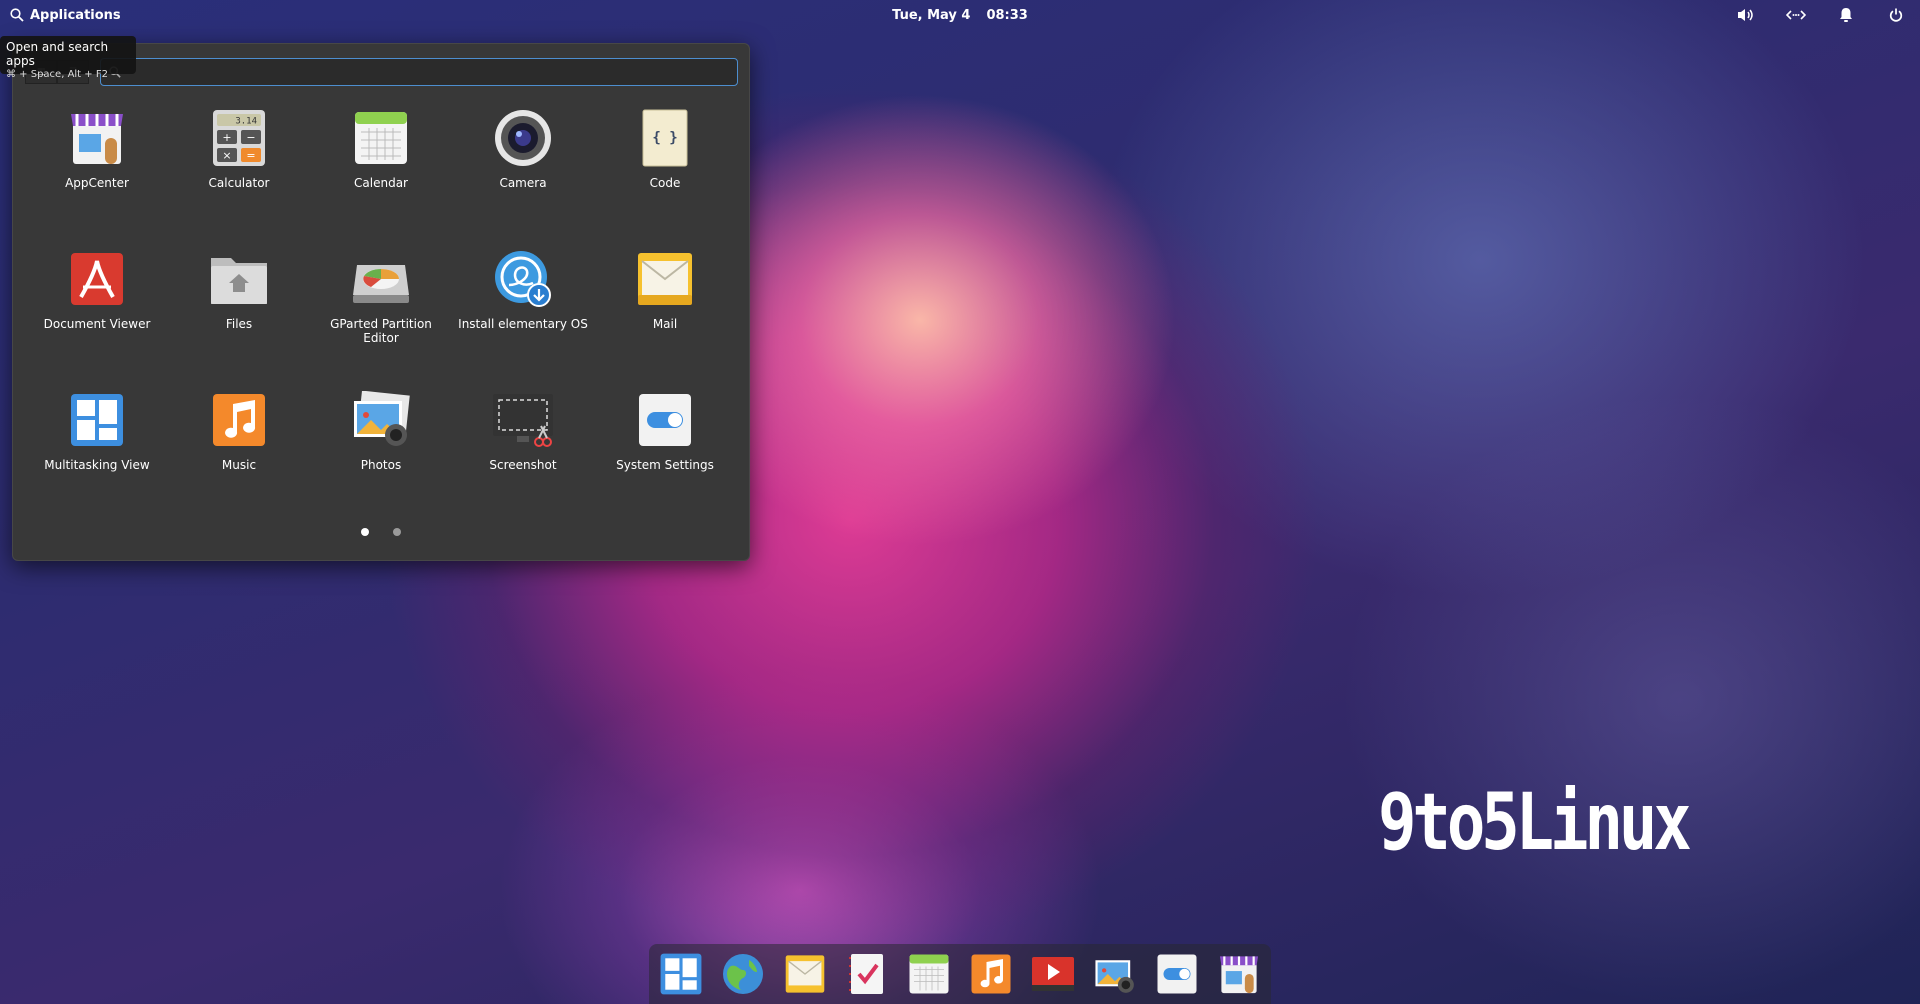  I want to click on camera-icon, so click(523, 138).